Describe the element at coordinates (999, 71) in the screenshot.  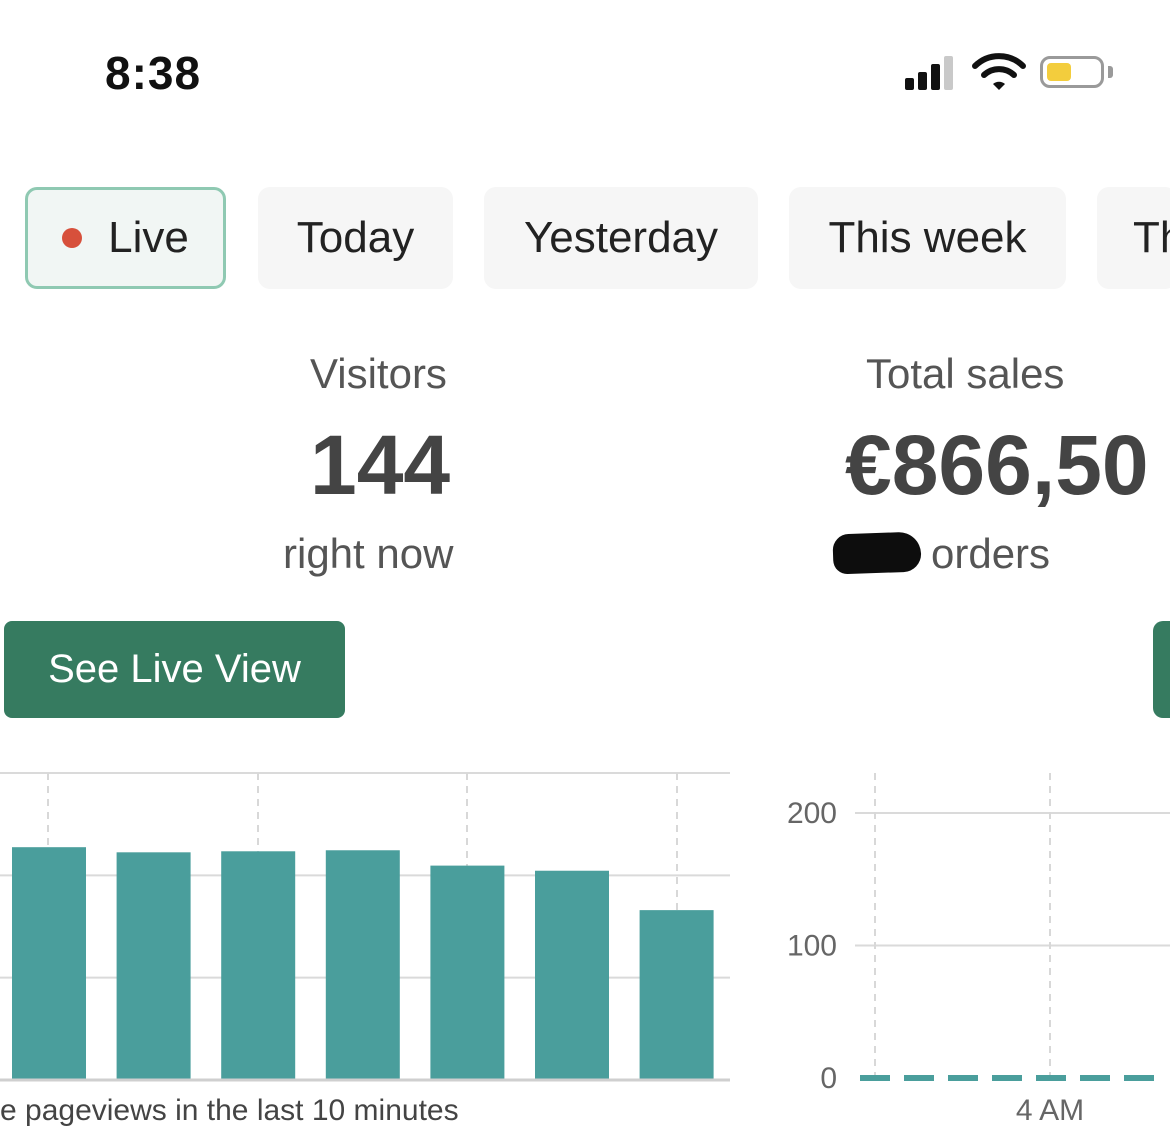
I see `wifi-icon` at that location.